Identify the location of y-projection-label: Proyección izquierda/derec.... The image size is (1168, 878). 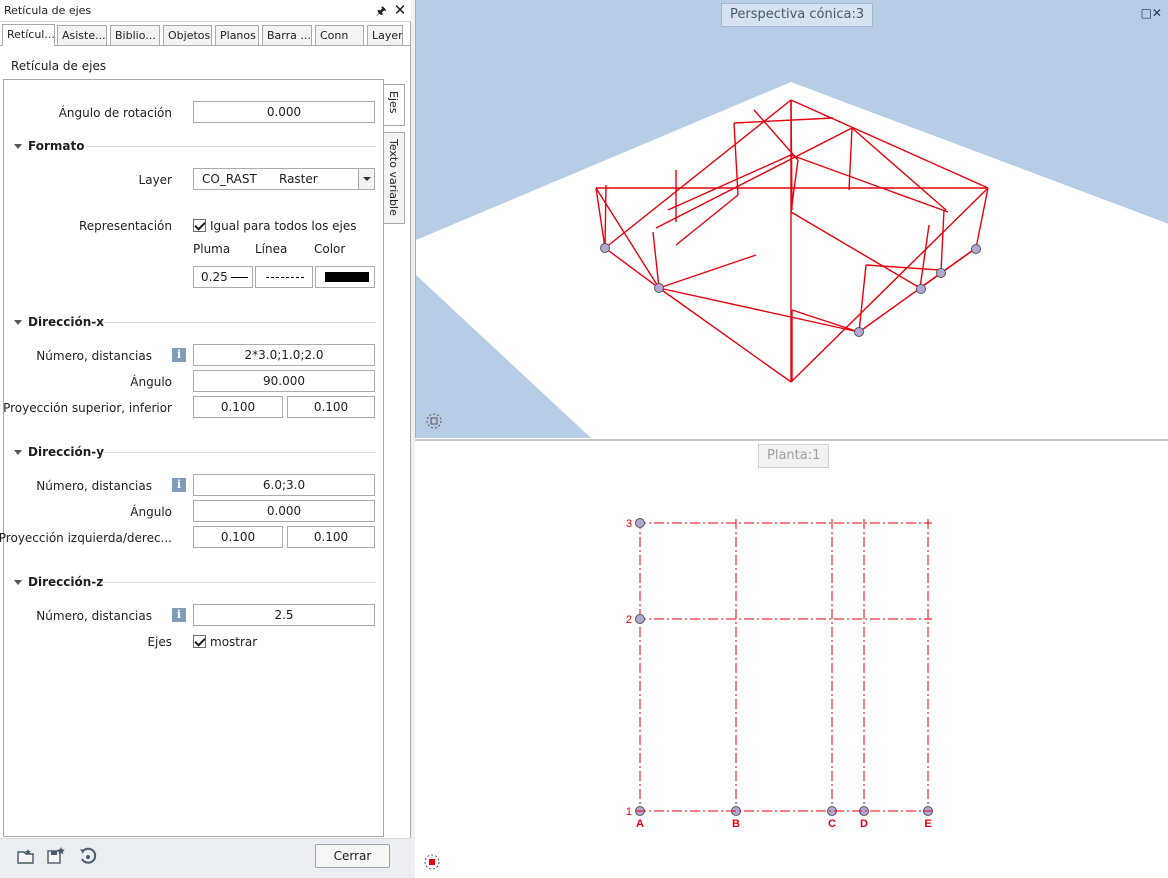
(86, 538).